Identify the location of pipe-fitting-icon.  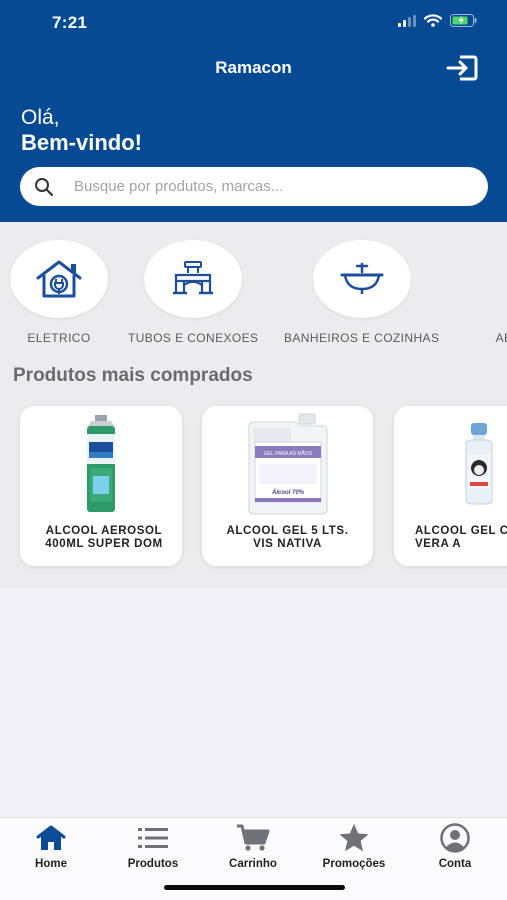
(193, 278).